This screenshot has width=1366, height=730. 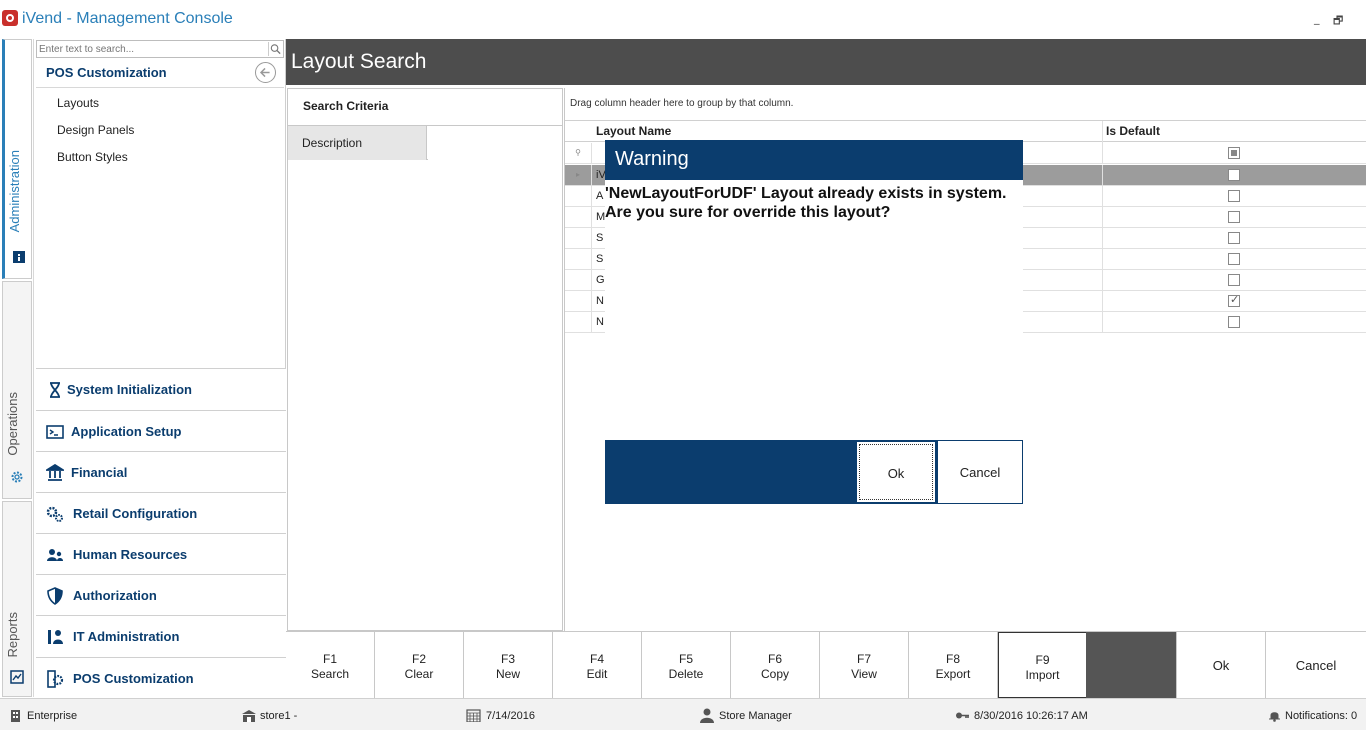 I want to click on fkey-code: F1, so click(x=329, y=659).